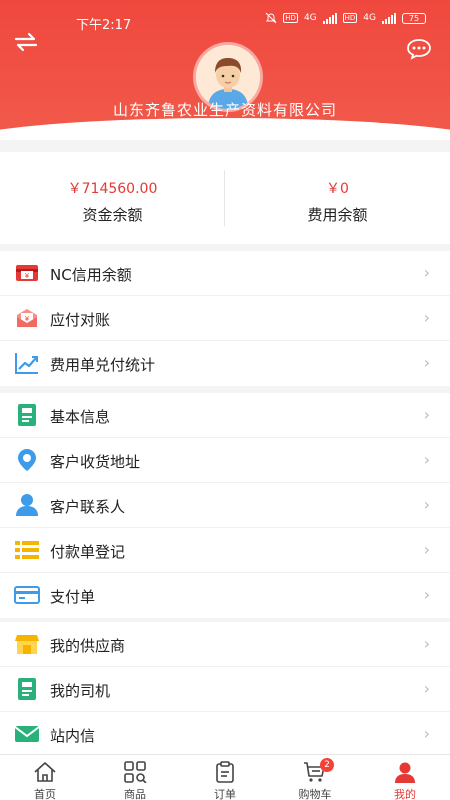 Image resolution: width=450 pixels, height=800 pixels. I want to click on tab-label: 购物车, so click(315, 794).